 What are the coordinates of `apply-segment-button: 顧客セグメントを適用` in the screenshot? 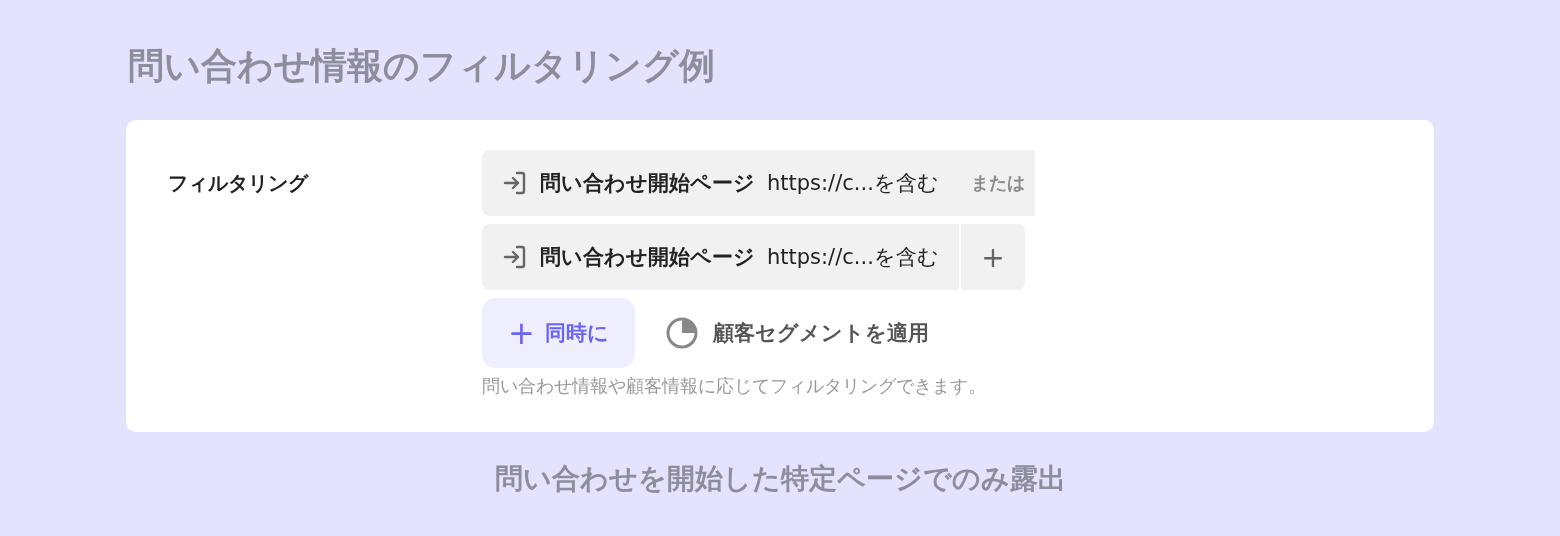 It's located at (796, 333).